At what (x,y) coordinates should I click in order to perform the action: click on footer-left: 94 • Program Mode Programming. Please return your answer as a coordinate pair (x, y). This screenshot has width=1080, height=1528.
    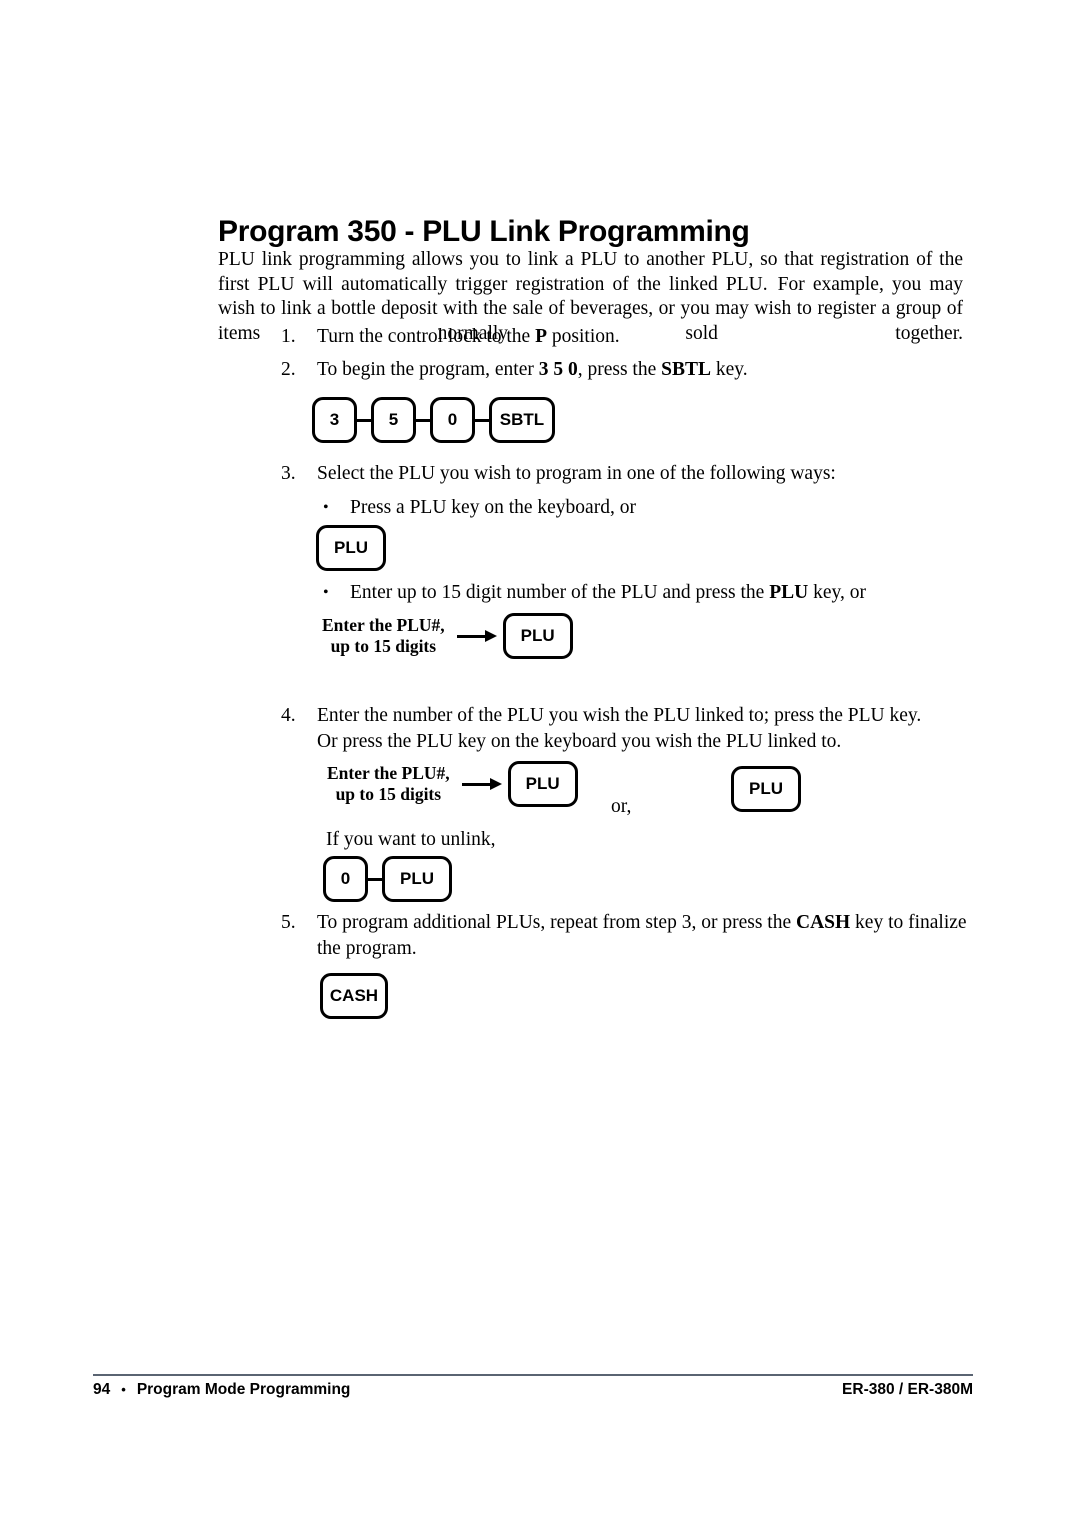
    Looking at the image, I should click on (221, 1390).